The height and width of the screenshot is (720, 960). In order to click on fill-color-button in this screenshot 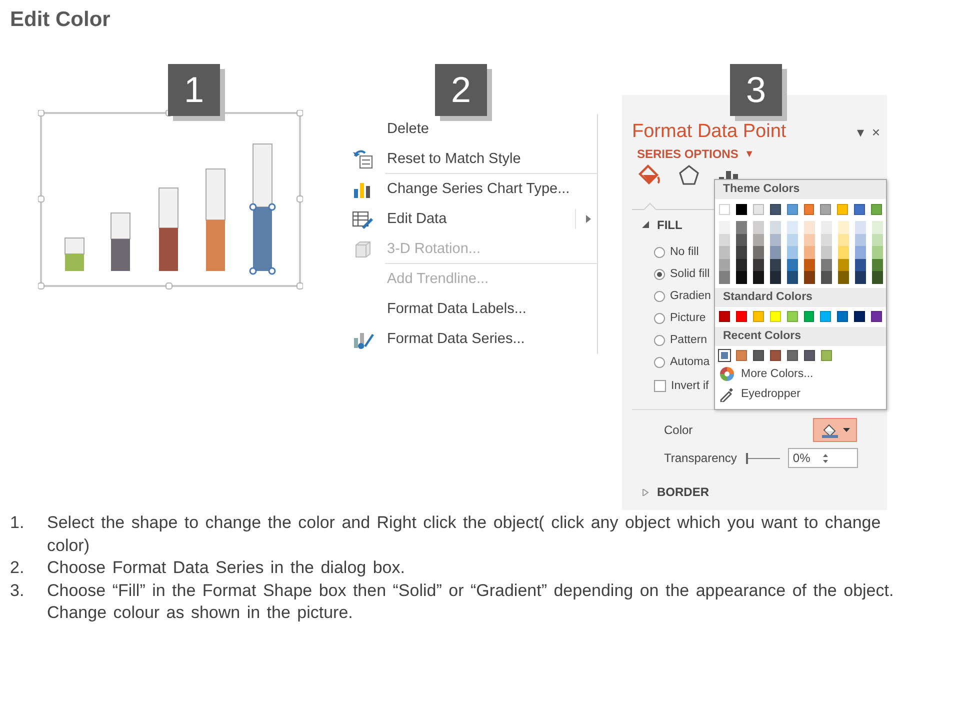, I will do `click(835, 430)`.